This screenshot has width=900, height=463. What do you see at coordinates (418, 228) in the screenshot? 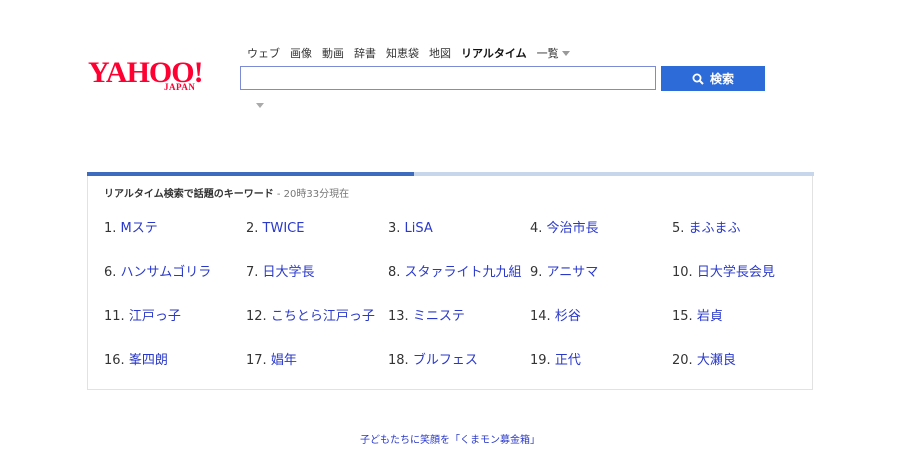
I see `trend-keyword: LiSA` at bounding box center [418, 228].